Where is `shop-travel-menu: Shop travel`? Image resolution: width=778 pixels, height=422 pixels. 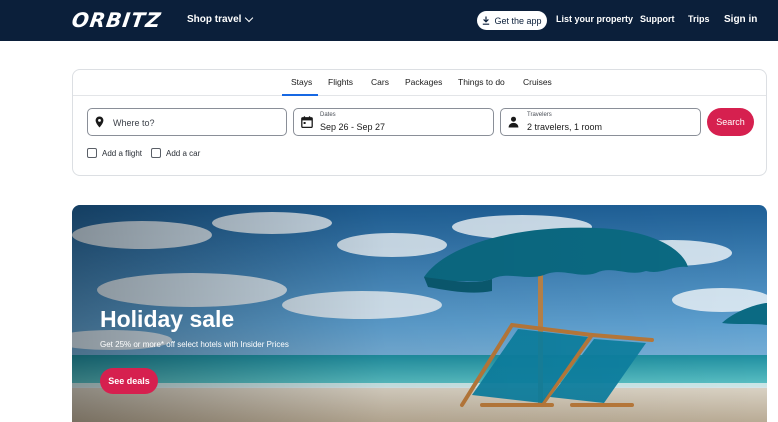 shop-travel-menu: Shop travel is located at coordinates (220, 19).